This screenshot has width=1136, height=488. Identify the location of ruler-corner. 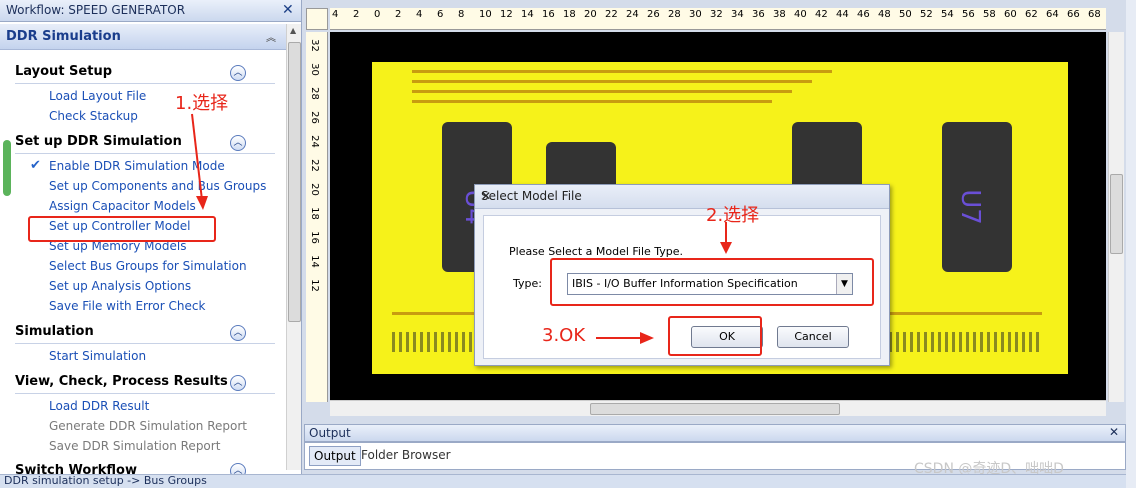
(317, 19).